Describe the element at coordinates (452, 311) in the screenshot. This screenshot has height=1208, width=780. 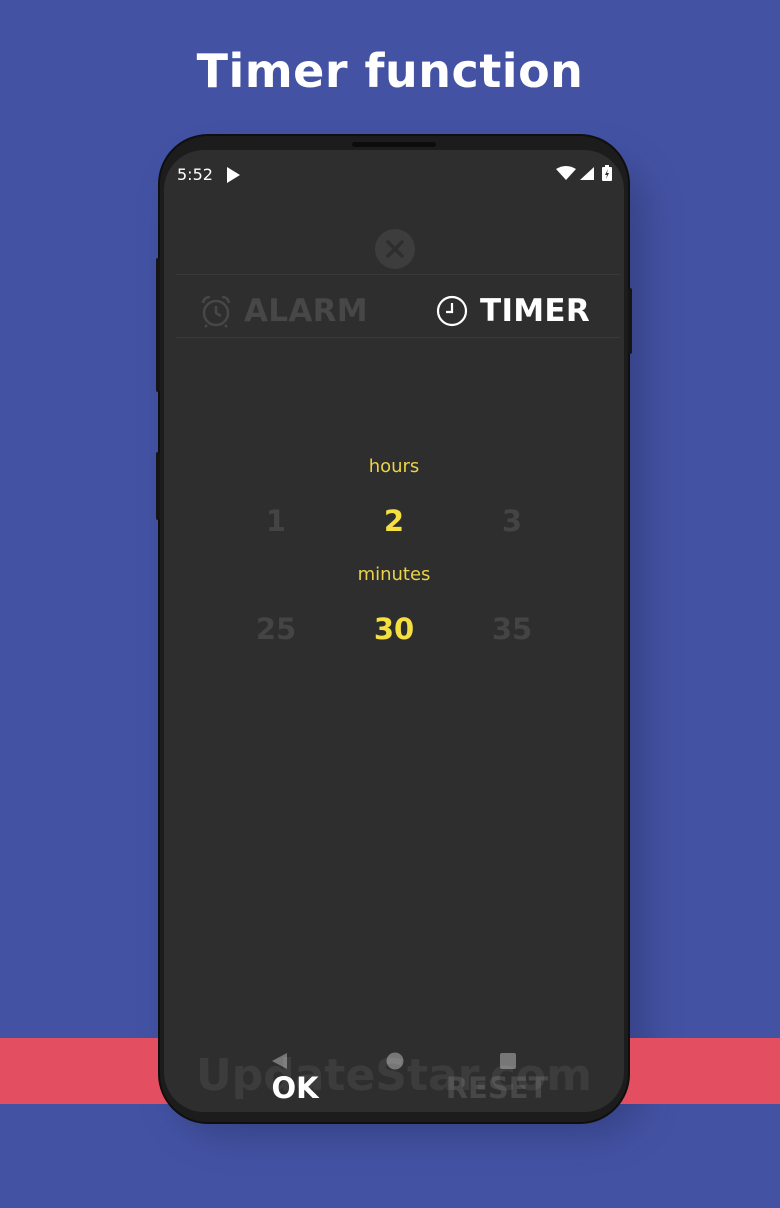
I see `clock-icon` at that location.